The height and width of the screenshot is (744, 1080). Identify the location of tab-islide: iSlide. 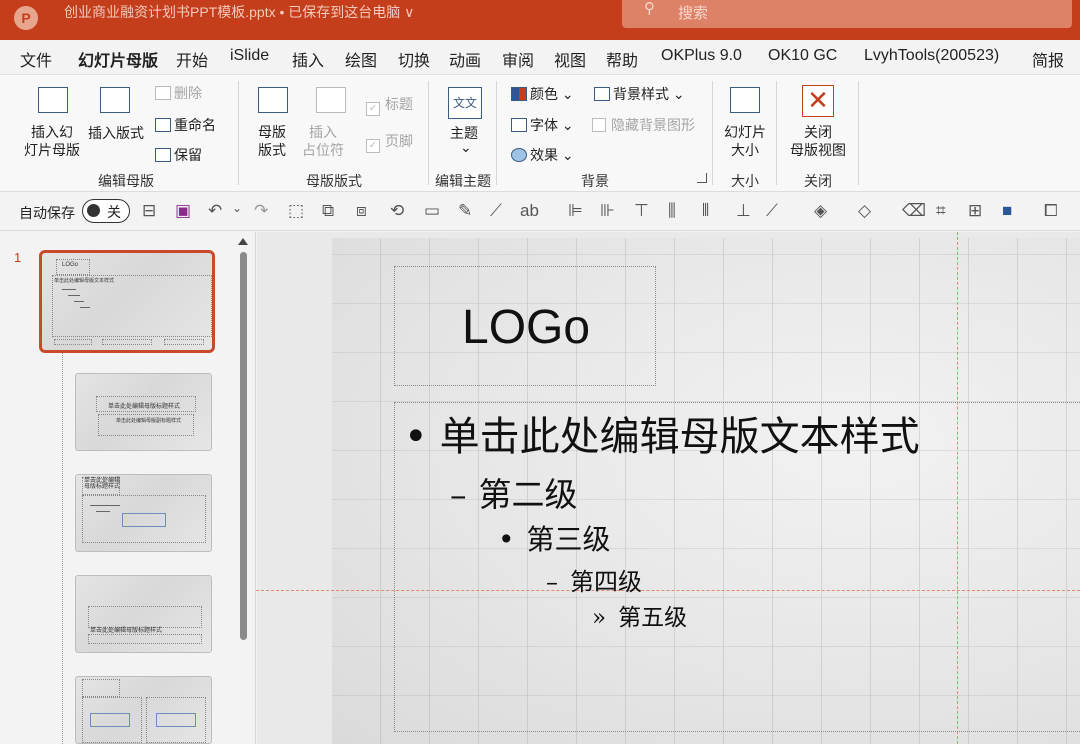
(249, 56).